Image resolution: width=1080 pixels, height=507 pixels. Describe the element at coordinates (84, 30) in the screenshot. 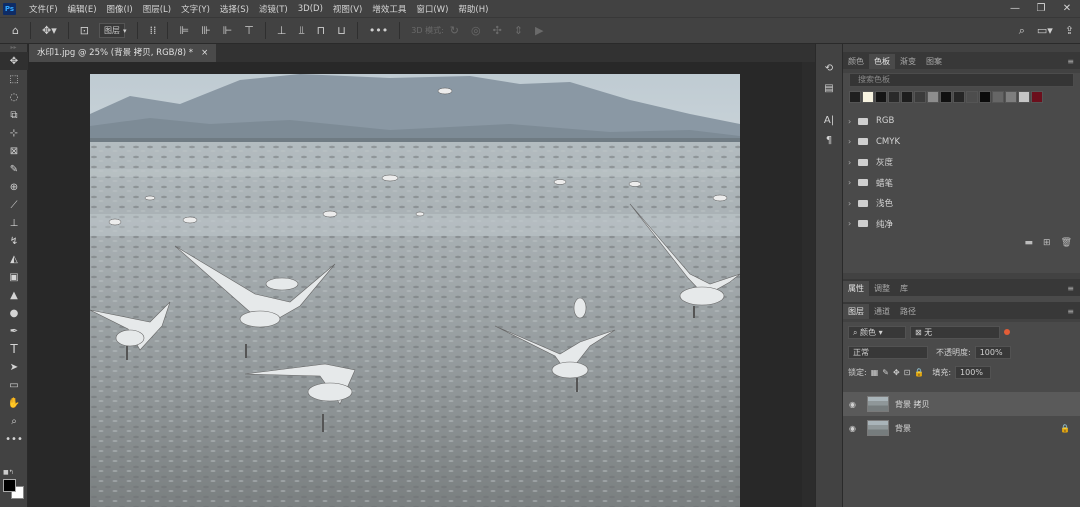

I see `auto-select-icon: ⊡` at that location.